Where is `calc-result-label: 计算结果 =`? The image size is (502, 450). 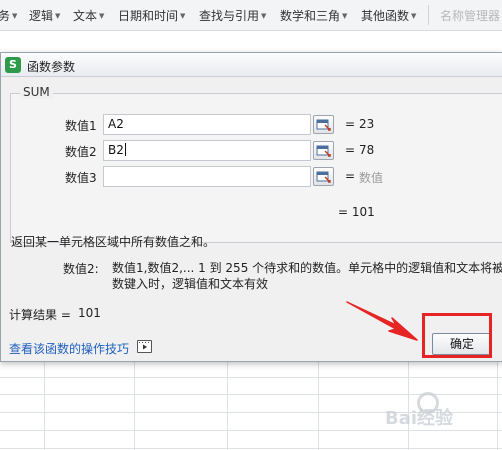 calc-result-label: 计算结果 = is located at coordinates (40, 315).